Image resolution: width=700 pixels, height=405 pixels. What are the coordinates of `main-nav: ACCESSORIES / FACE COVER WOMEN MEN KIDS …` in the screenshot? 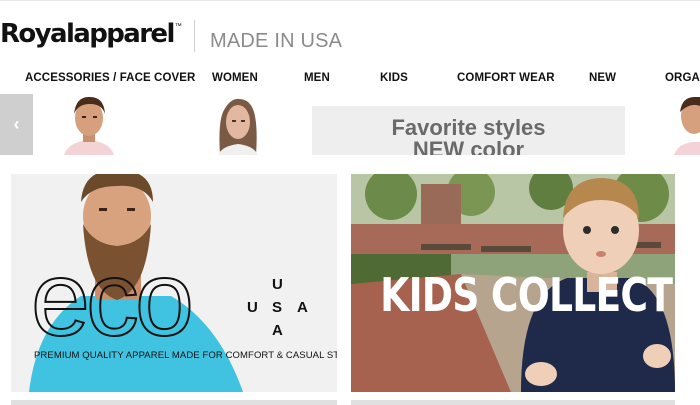 It's located at (350, 81).